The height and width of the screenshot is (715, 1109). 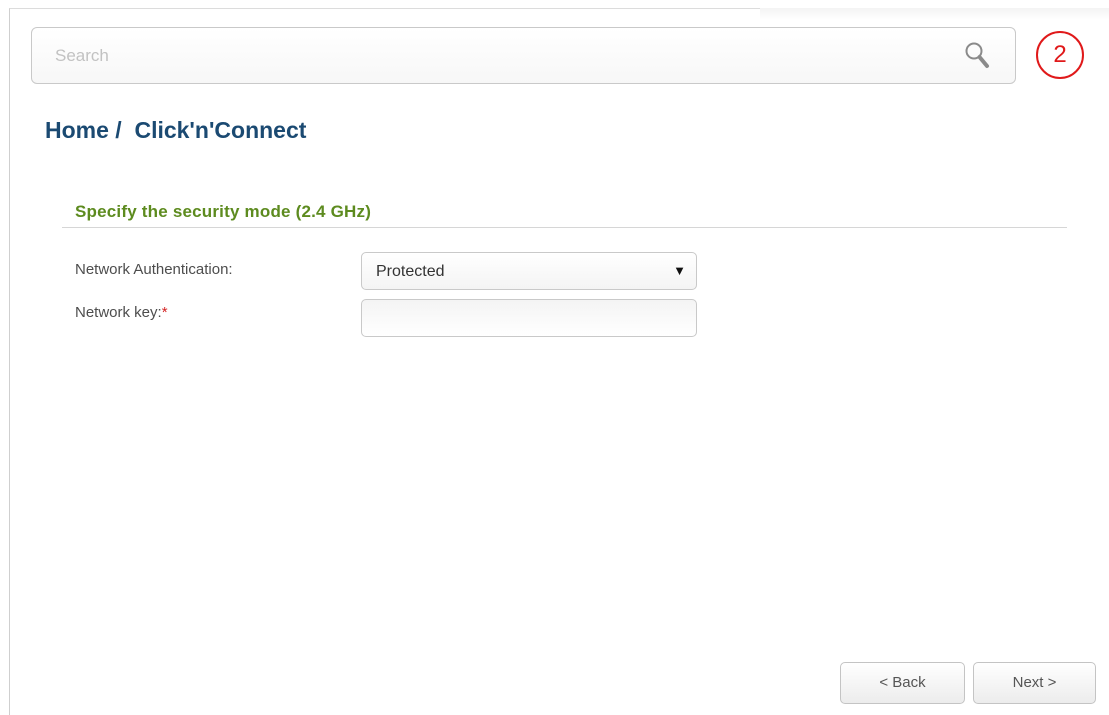 I want to click on top-shade, so click(x=934, y=14).